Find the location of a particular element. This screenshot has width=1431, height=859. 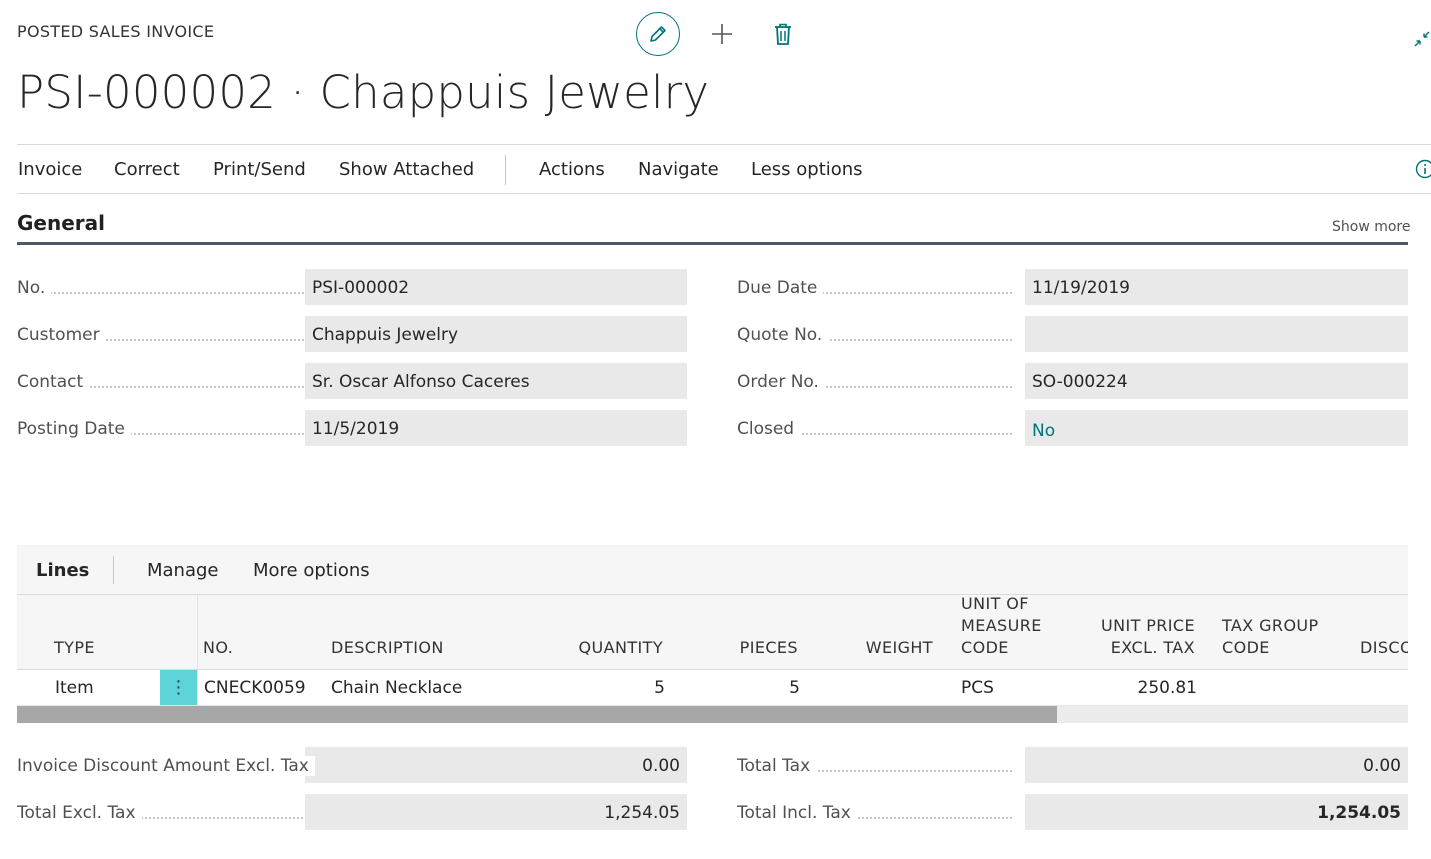

field-label: Order No. is located at coordinates (781, 382).